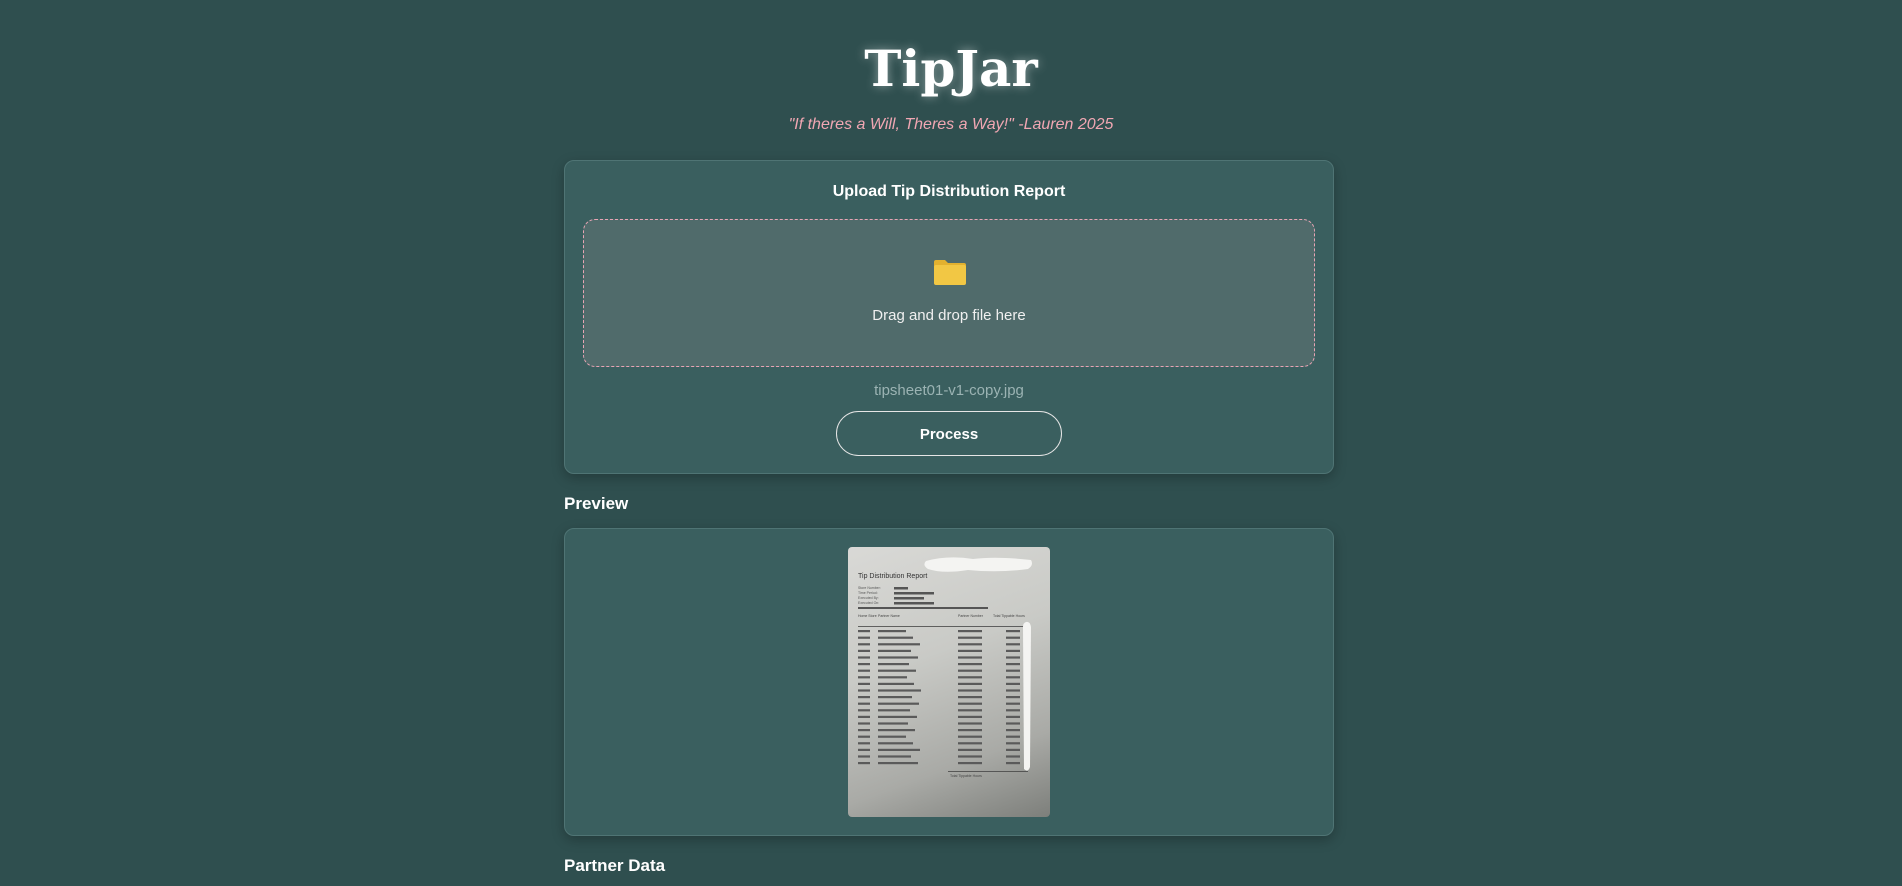  What do you see at coordinates (1009, 616) in the screenshot?
I see `column-header: Total Tippable Hours` at bounding box center [1009, 616].